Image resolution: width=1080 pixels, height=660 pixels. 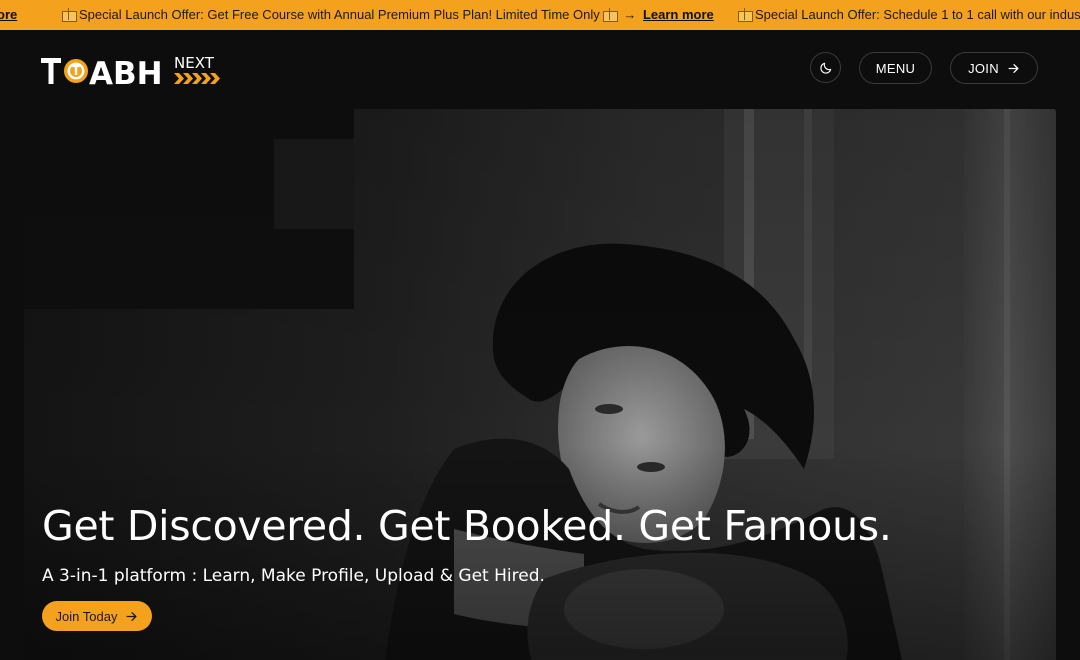 I want to click on join-button: JOIN, so click(x=994, y=68).